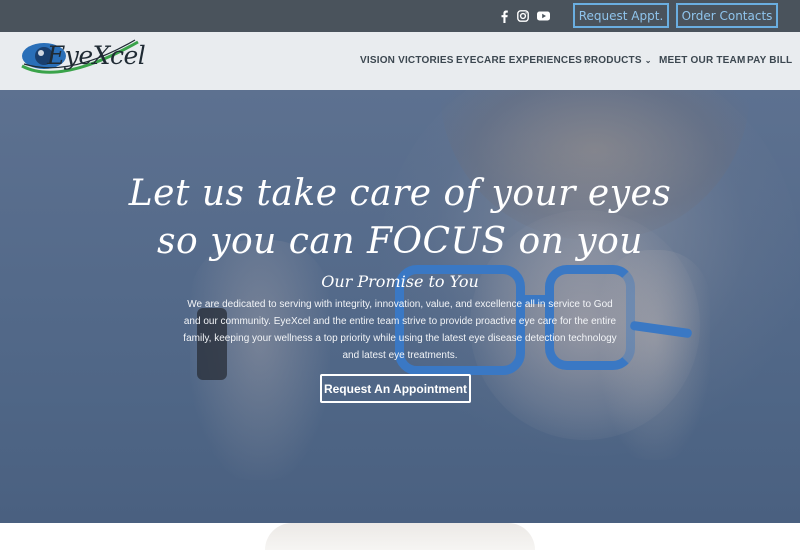  Describe the element at coordinates (400, 193) in the screenshot. I see `hero-headline-line1: Let us take care of your eyes` at that location.